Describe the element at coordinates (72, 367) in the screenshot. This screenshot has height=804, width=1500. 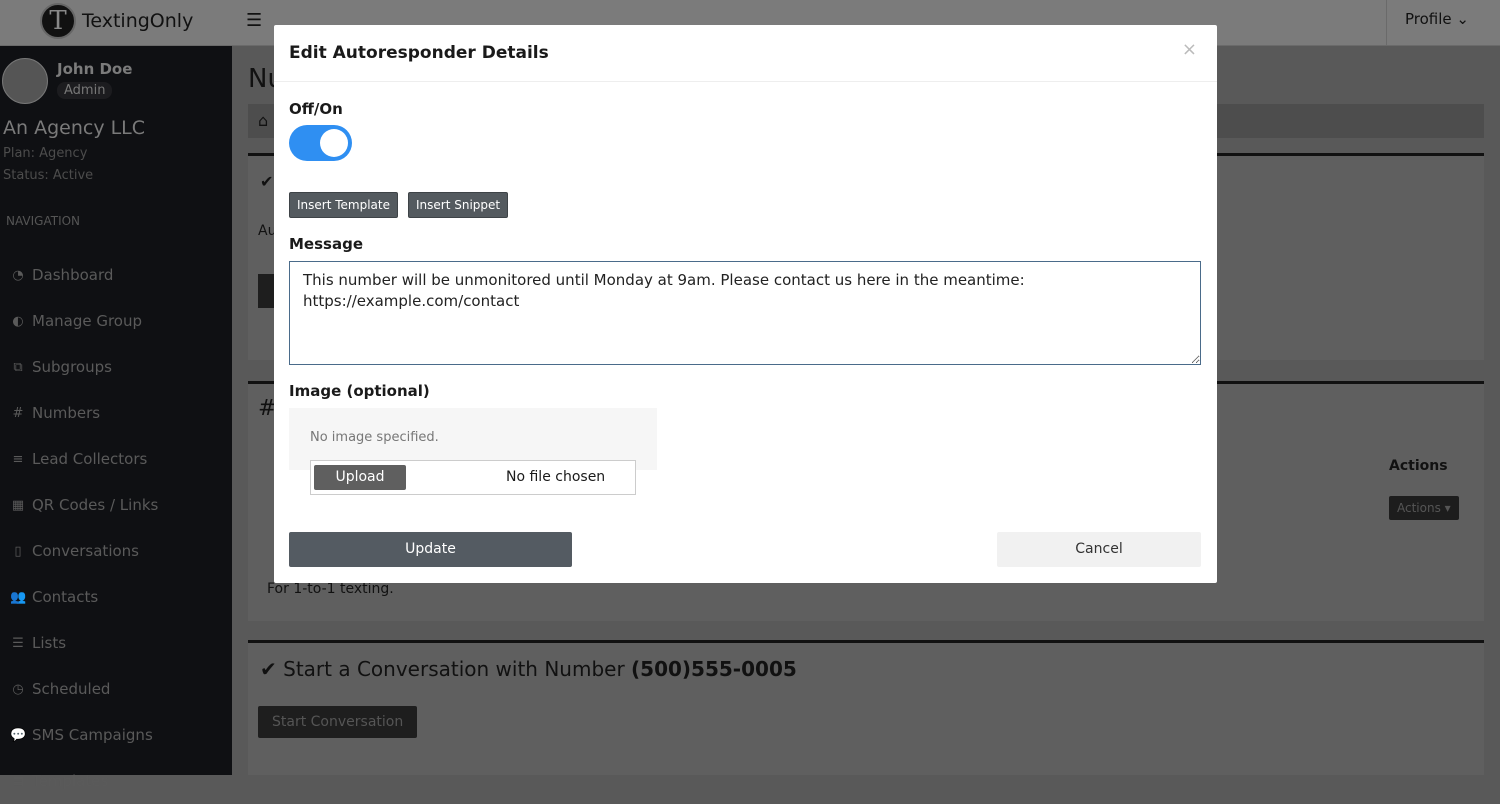
I see `sidebar-item-label: Subgroups` at that location.